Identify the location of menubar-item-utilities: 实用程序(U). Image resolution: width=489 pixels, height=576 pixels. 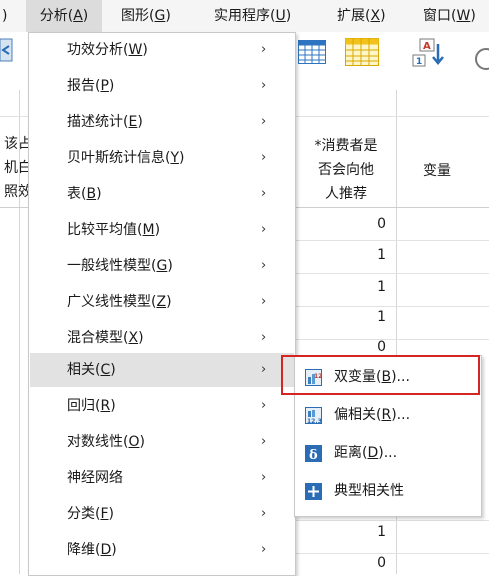
(252, 16).